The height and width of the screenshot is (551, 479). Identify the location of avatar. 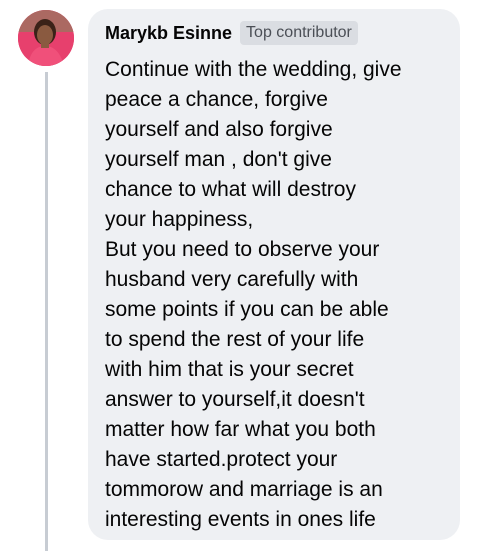
(46, 38).